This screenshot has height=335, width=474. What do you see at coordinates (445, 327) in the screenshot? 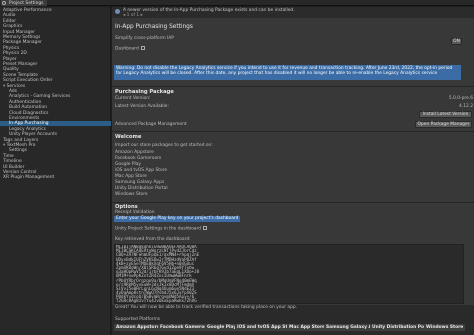
I see `platform-chip: Windows Store` at bounding box center [445, 327].